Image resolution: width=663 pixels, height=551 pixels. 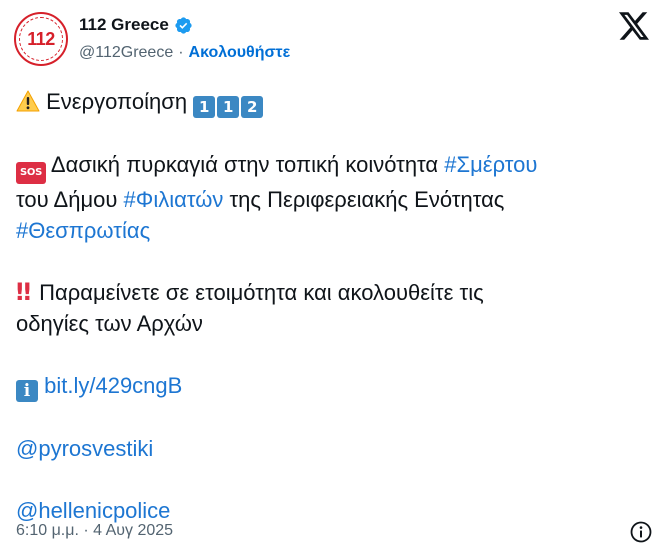 I want to click on fire-text-2: του Δήμου, so click(x=70, y=199).